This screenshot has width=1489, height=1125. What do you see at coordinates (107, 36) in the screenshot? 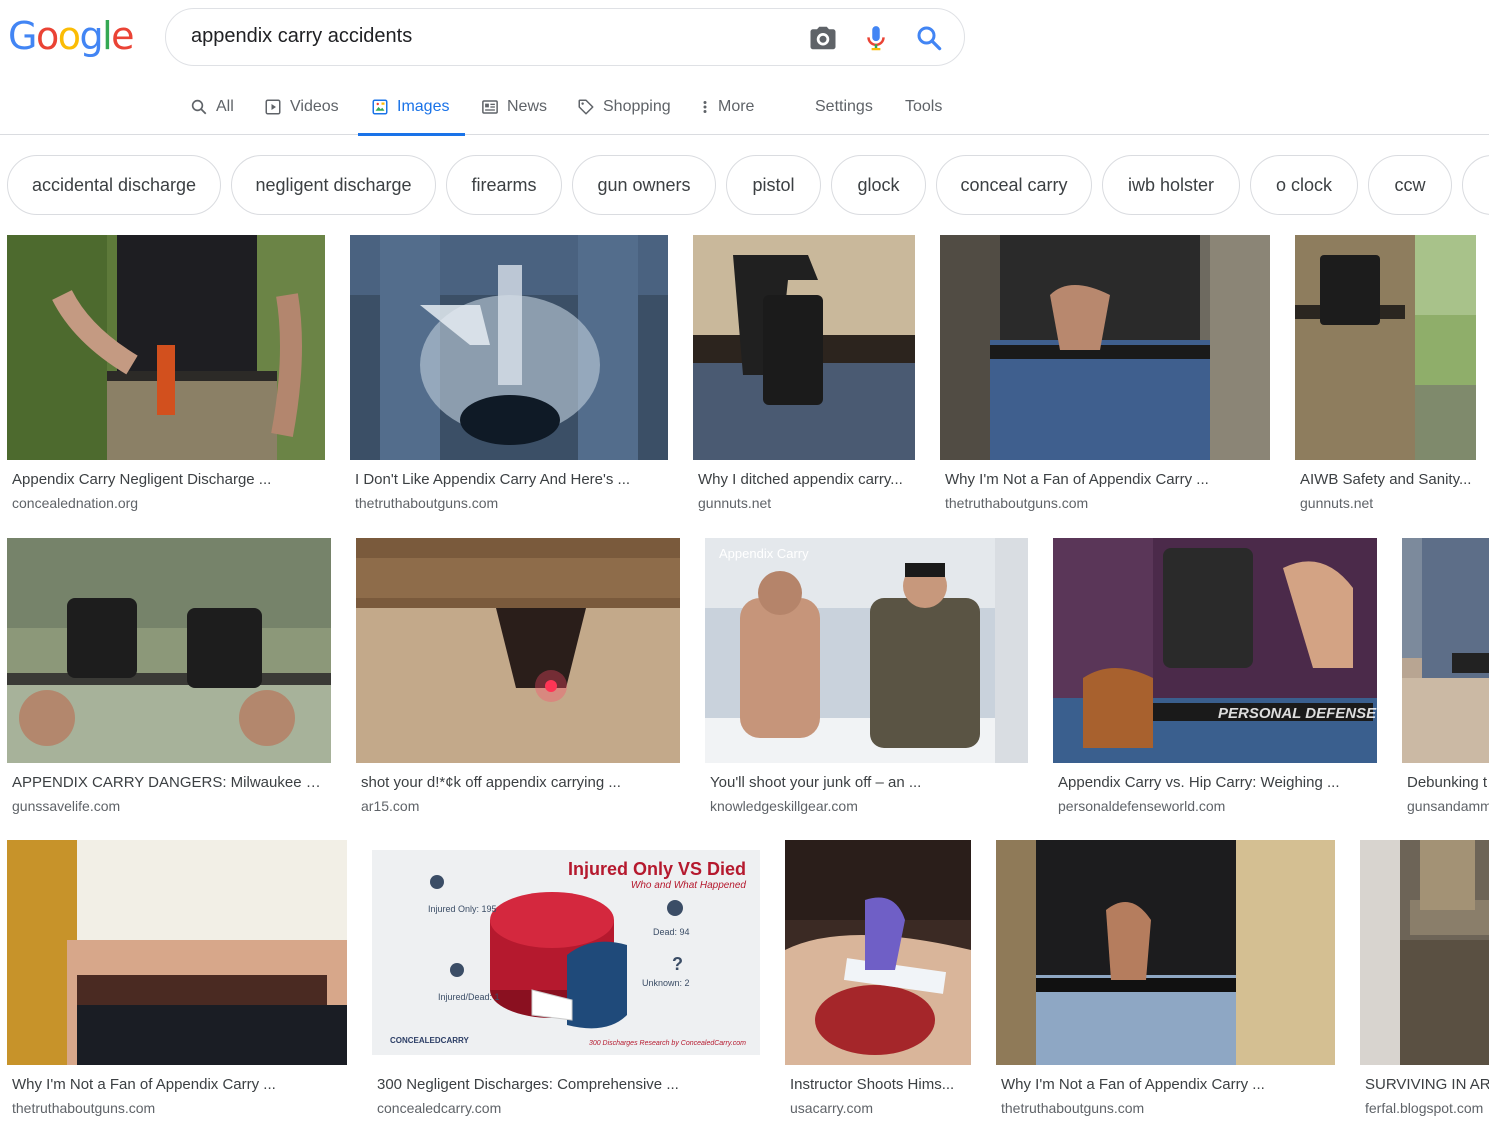
I see `logo-letter: l` at bounding box center [107, 36].